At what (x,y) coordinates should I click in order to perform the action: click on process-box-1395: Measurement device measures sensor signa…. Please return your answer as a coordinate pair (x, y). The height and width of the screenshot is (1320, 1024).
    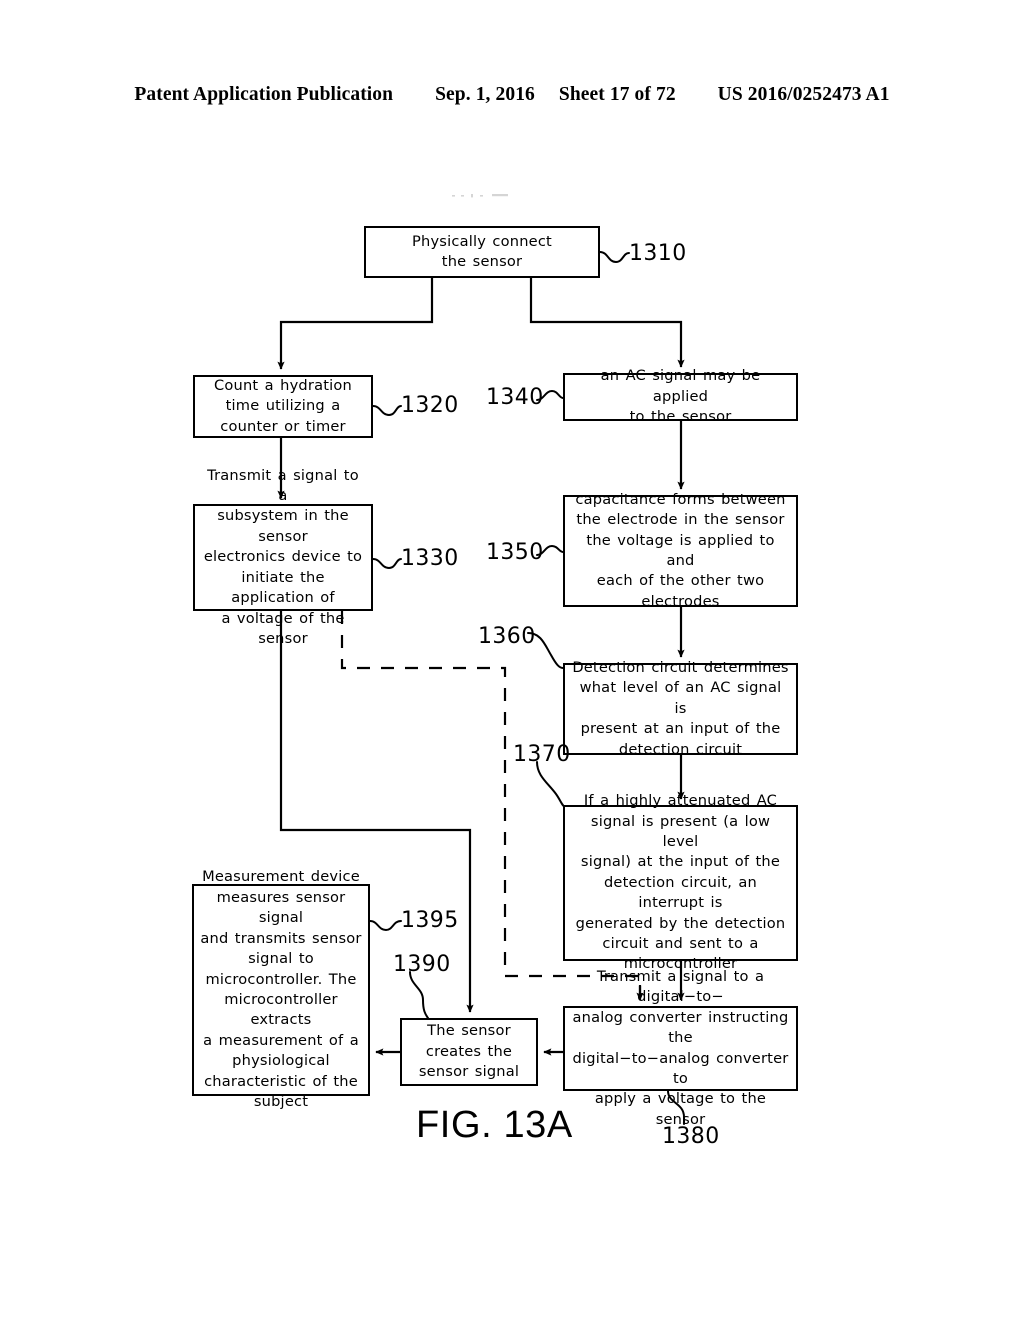
    Looking at the image, I should click on (281, 989).